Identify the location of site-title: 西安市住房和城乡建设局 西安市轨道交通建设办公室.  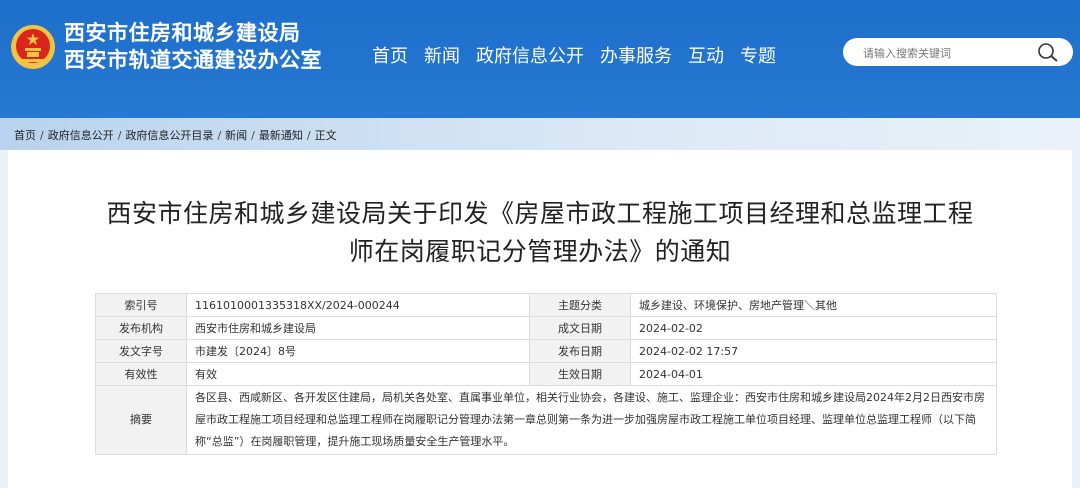
(193, 47).